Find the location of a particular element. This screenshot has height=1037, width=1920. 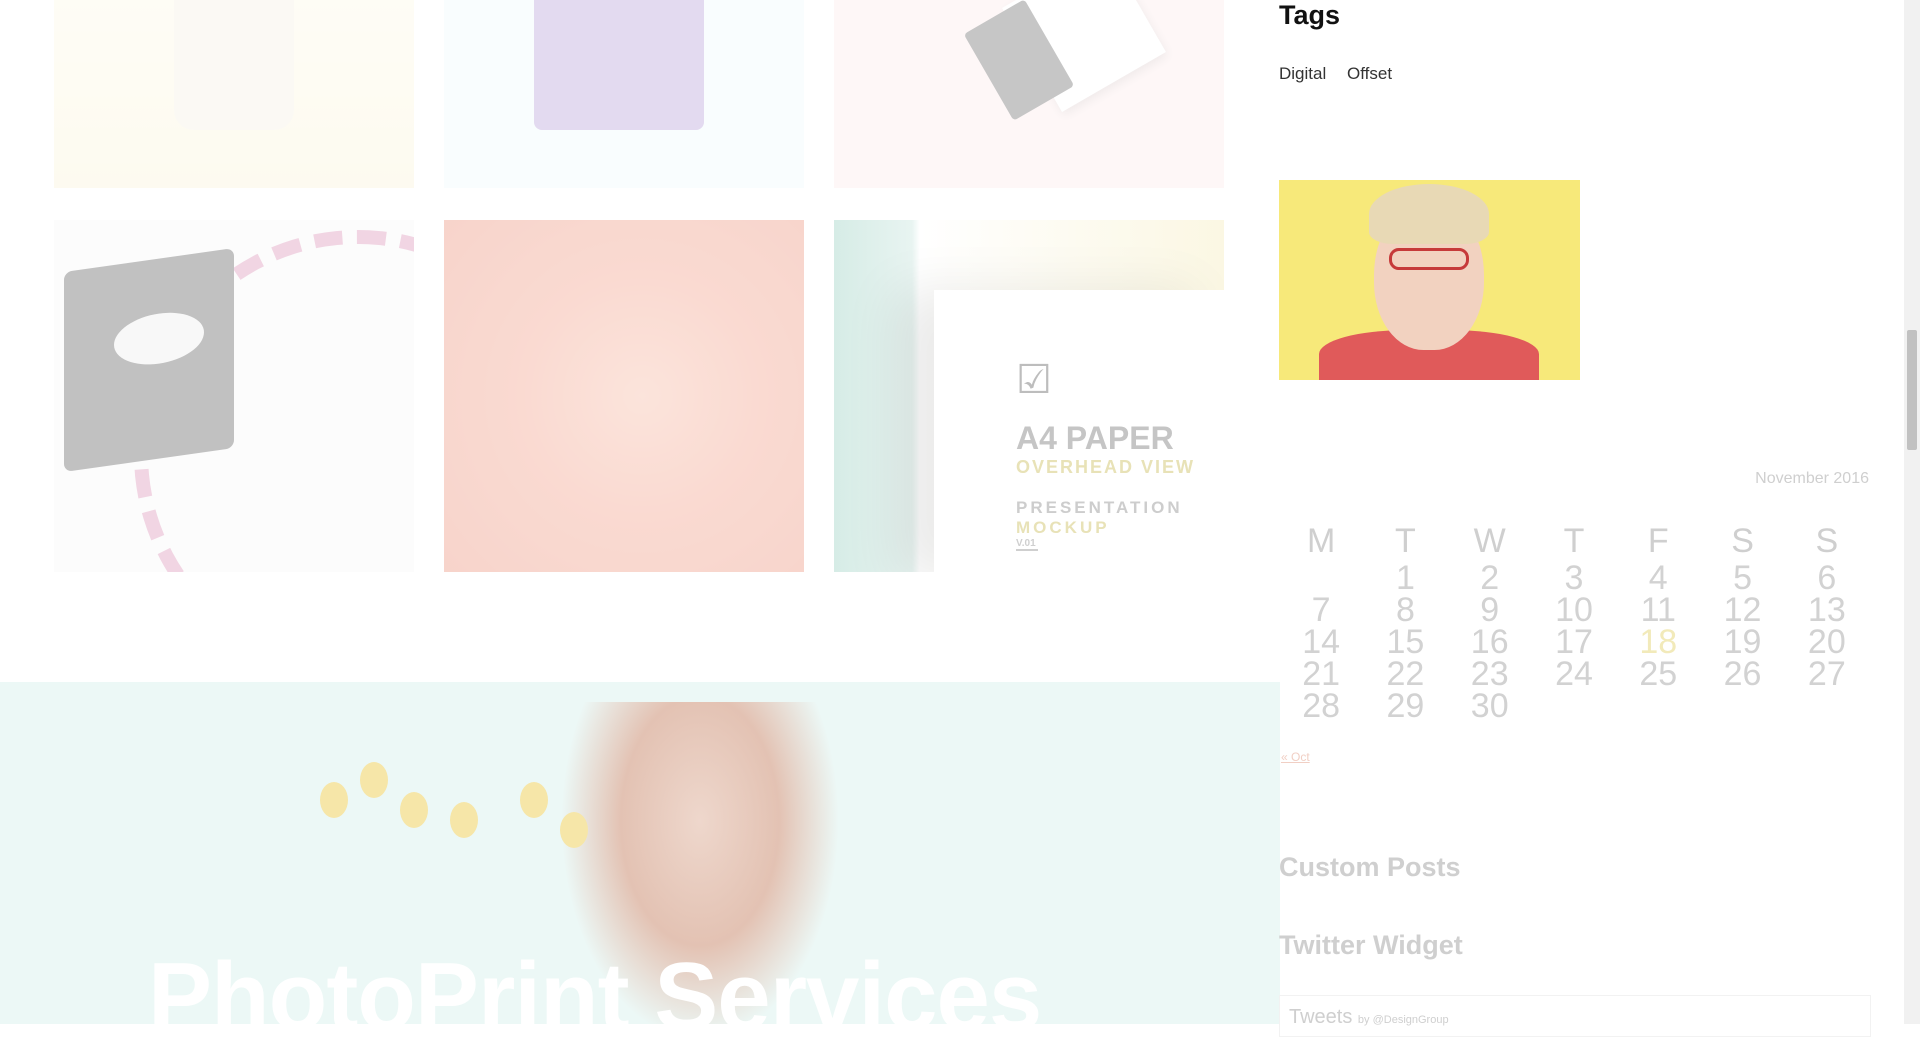

scrollbar-thumb is located at coordinates (1912, 390).